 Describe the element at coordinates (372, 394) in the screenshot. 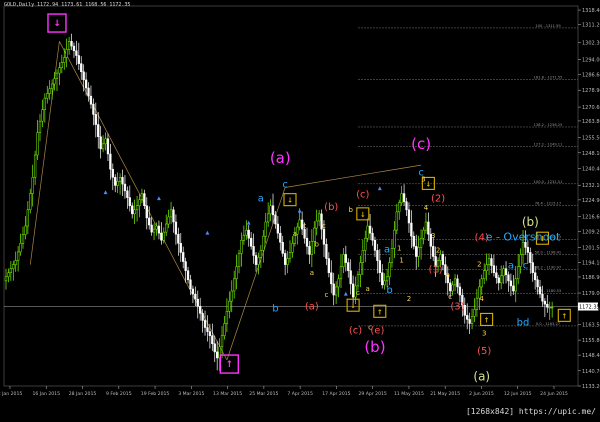

I see `x-tick-label: 29 Apr 2015` at that location.